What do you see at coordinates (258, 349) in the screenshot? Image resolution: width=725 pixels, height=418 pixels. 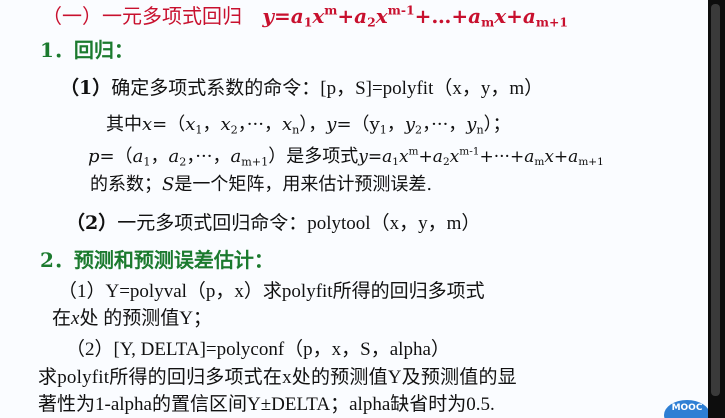 I see `prediction-2-line-1: （2）[Y, DELTA]=polyconf（p，x，S，alpha）` at bounding box center [258, 349].